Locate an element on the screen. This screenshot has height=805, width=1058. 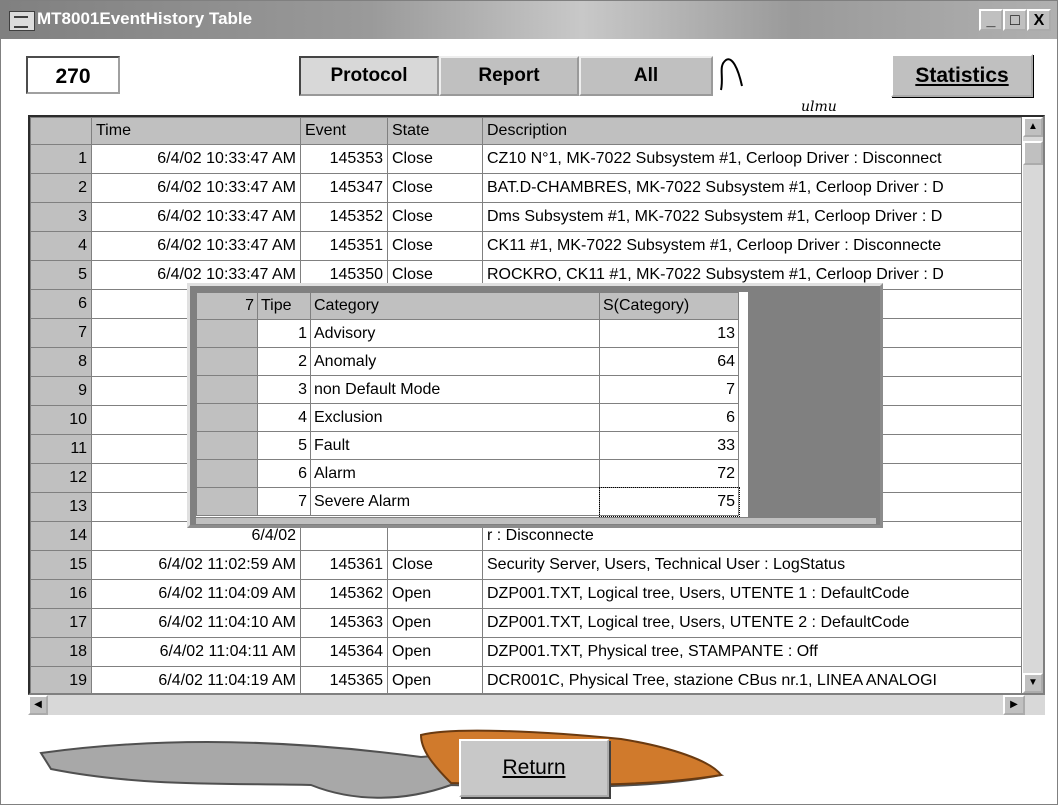
cell-category: Anomaly is located at coordinates (455, 361).